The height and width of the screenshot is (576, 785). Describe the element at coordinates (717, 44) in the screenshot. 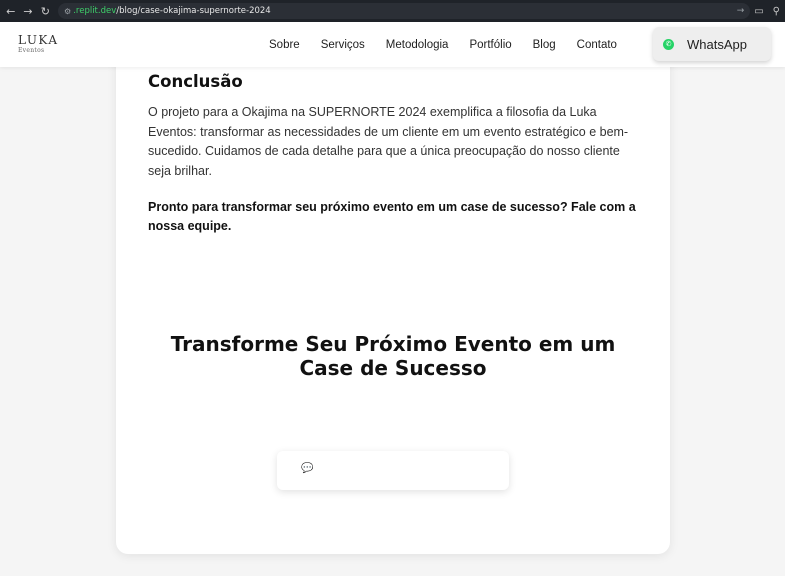

I see `whatsapp-label: WhatsApp` at that location.